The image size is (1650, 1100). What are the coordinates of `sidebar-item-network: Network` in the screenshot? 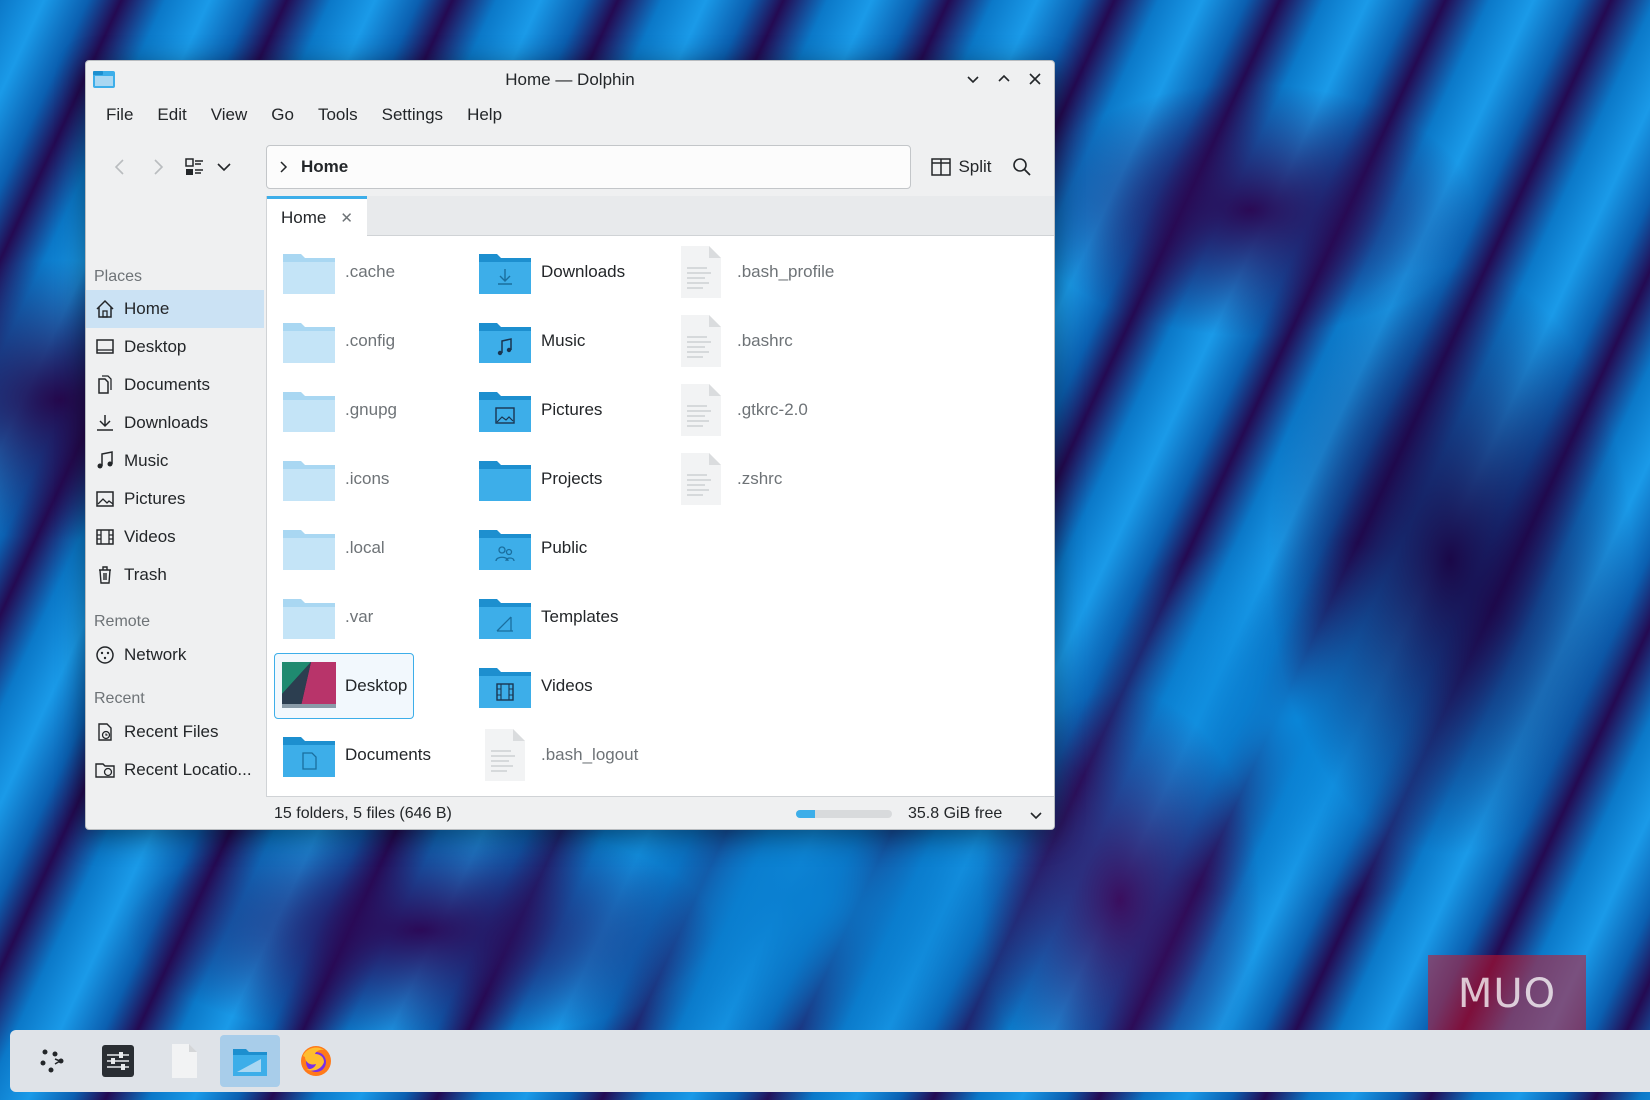 It's located at (175, 655).